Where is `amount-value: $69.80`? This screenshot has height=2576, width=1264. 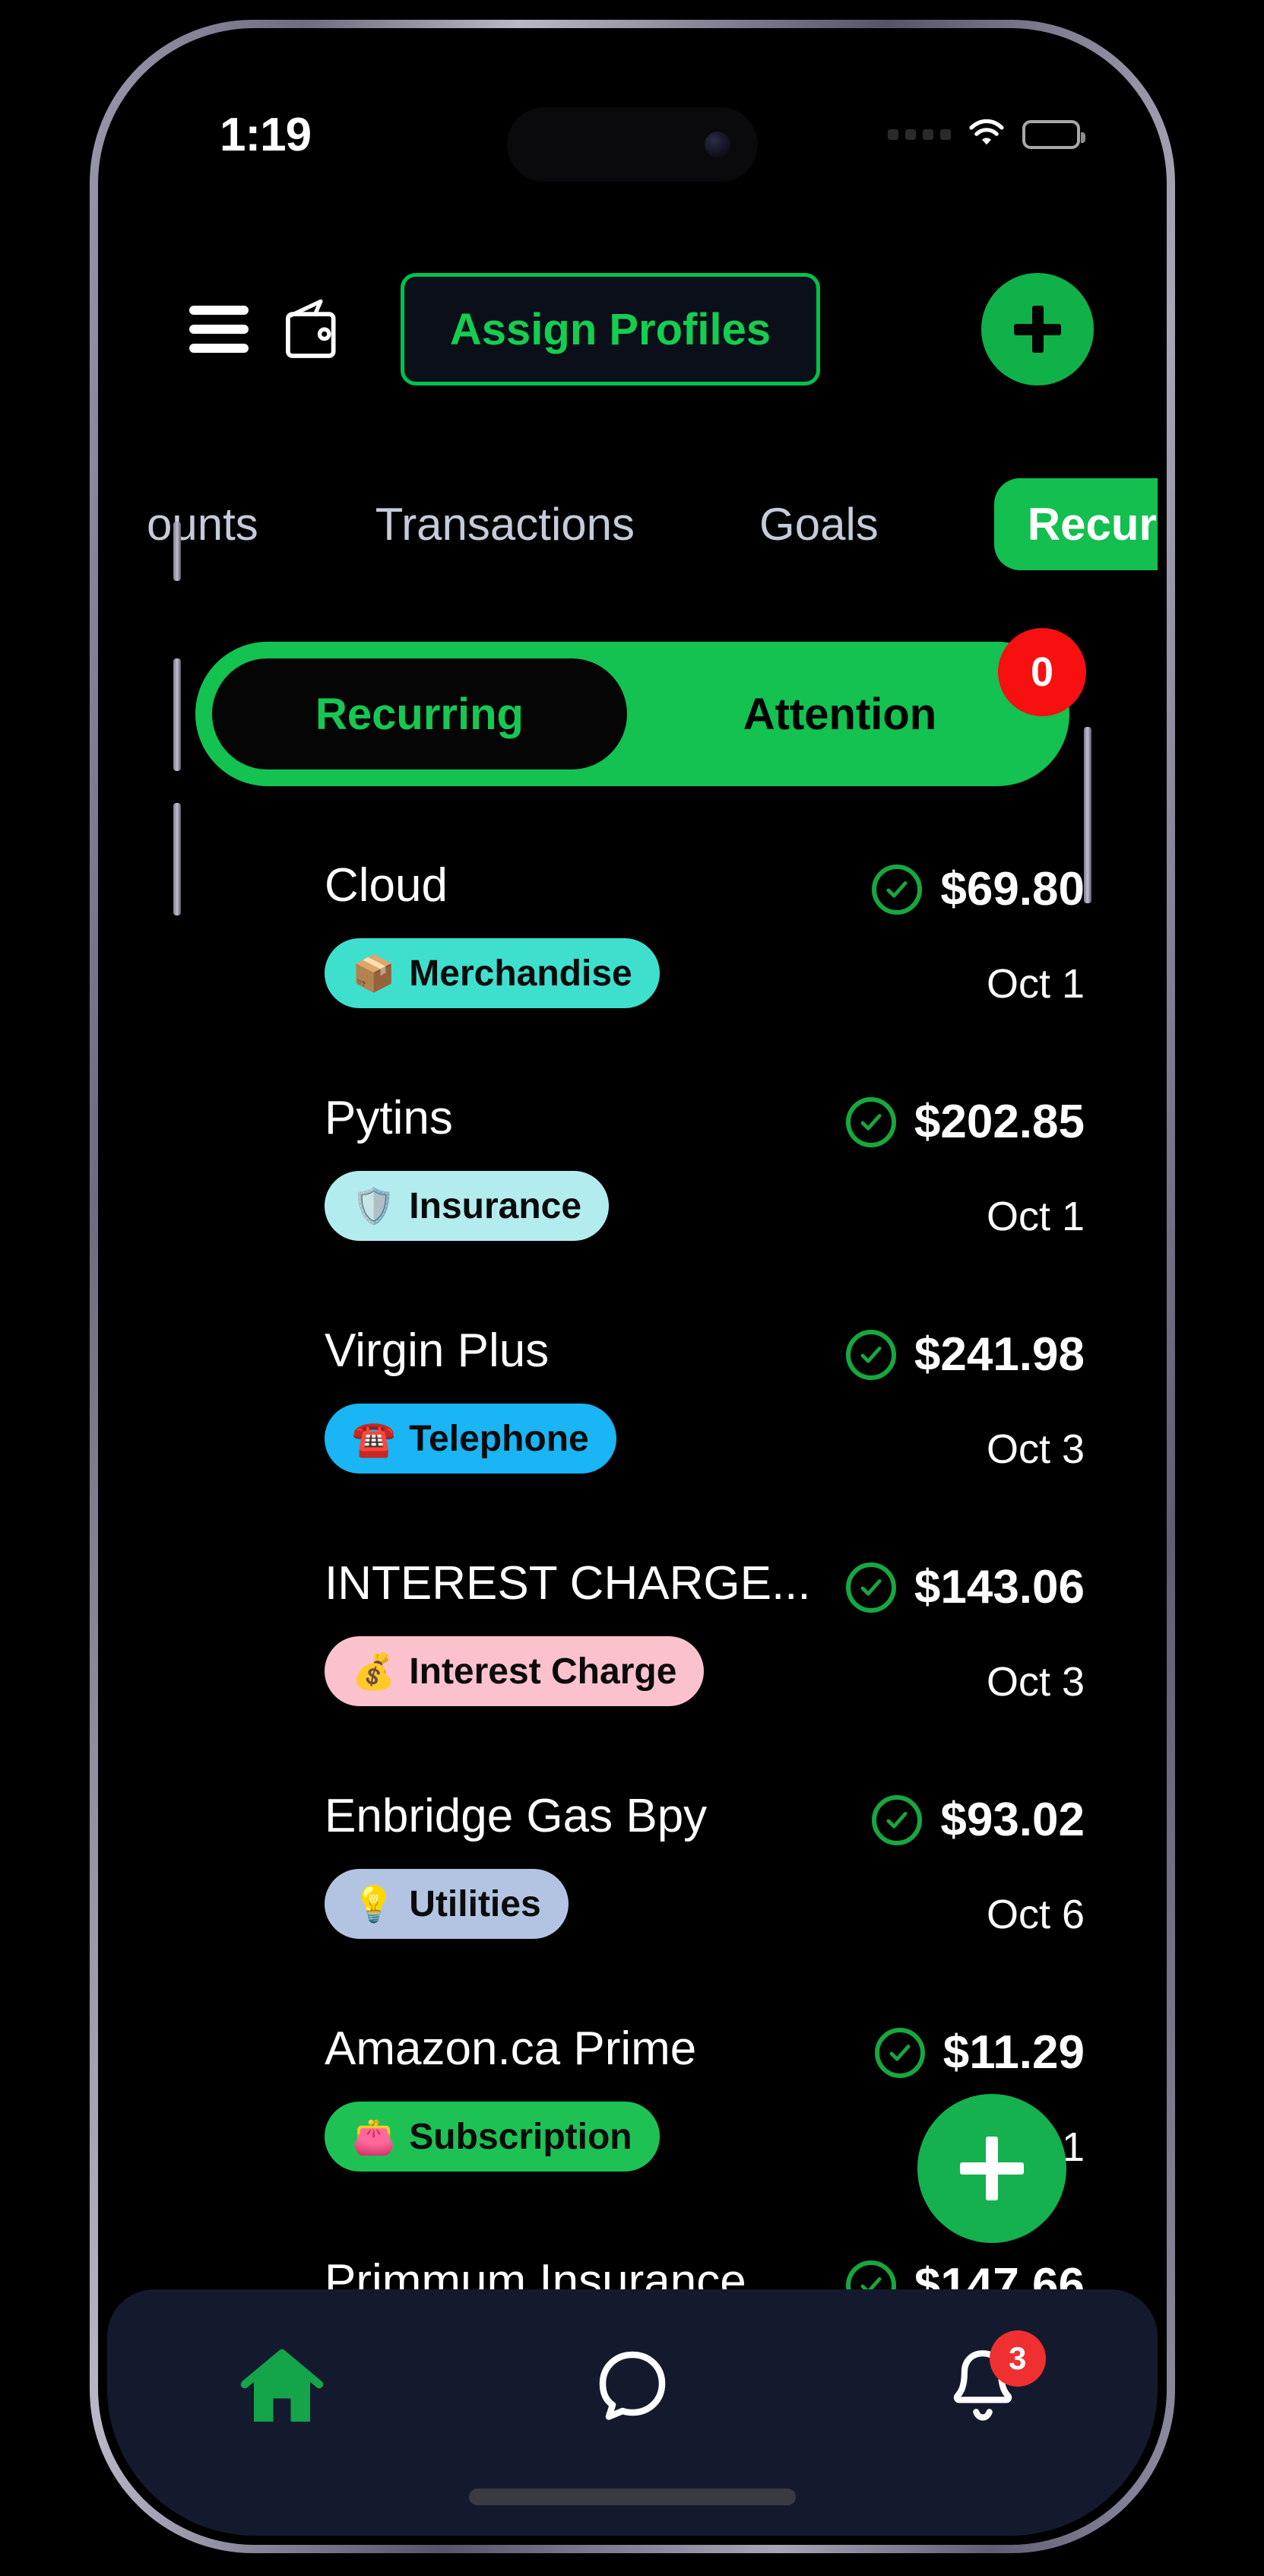 amount-value: $69.80 is located at coordinates (1013, 889).